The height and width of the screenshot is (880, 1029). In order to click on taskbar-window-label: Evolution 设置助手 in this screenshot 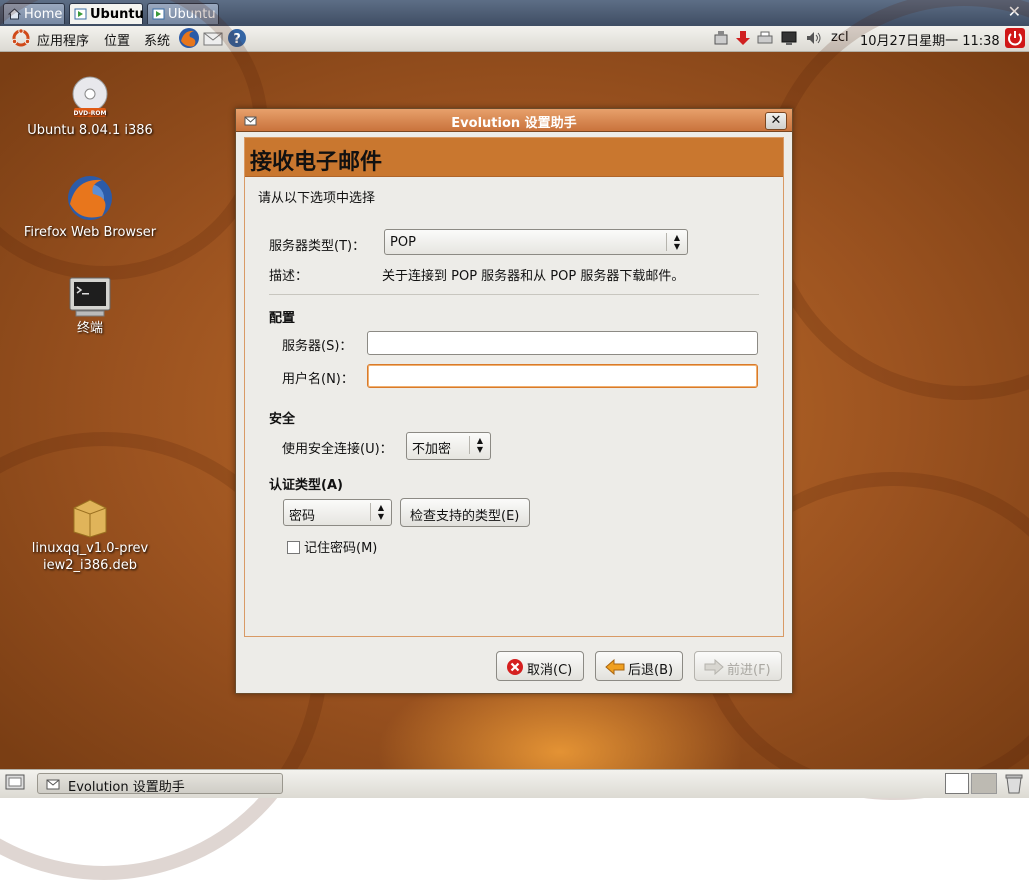, I will do `click(126, 787)`.